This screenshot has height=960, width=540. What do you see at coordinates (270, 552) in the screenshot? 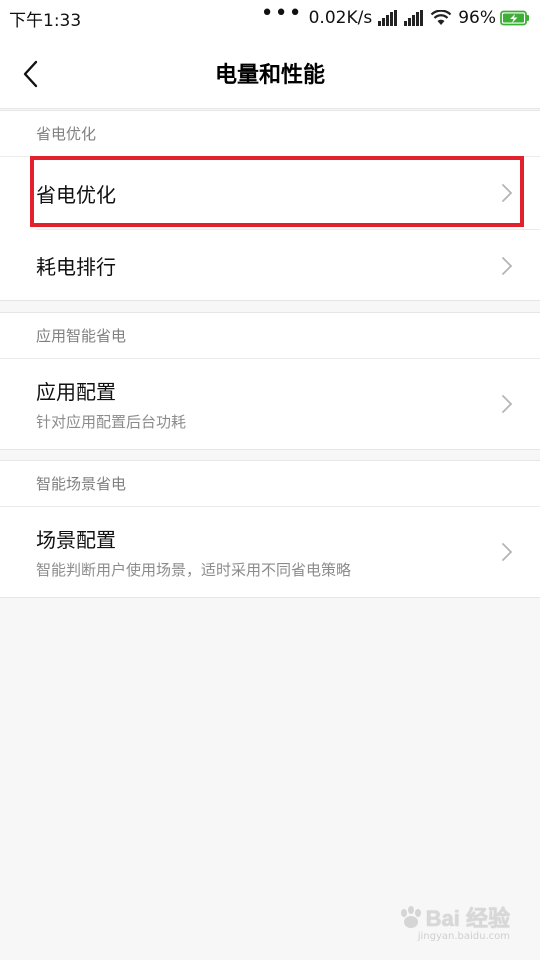
I see `row-scene-config: 场景配置 智能判断用户使用场景，适时采用不同省电策略` at bounding box center [270, 552].